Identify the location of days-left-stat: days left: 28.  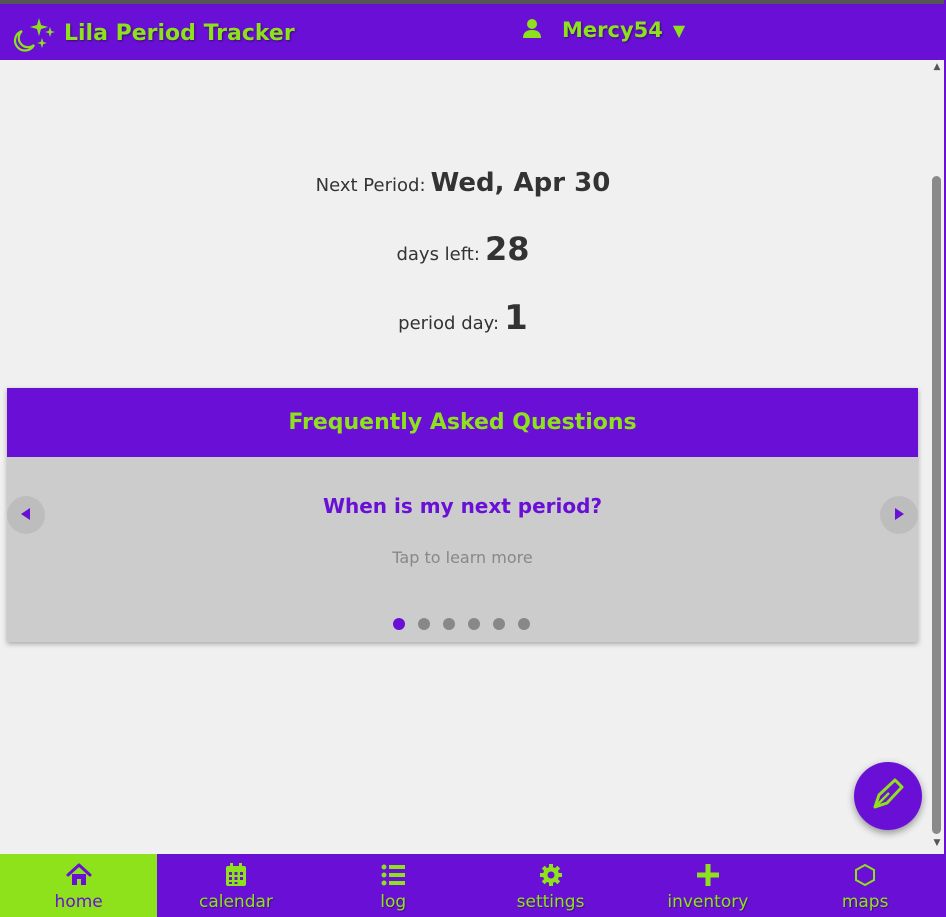
(463, 249).